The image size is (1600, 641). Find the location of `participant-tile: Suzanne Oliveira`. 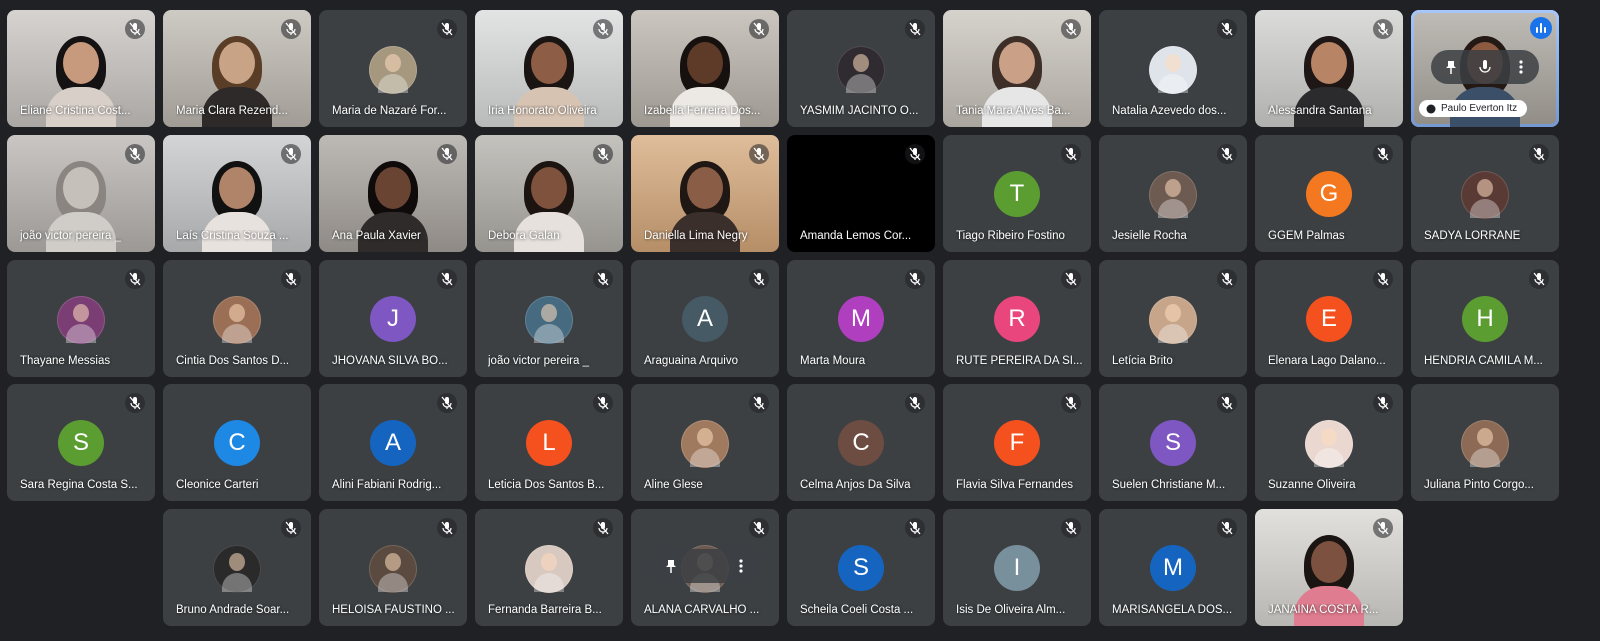

participant-tile: Suzanne Oliveira is located at coordinates (1329, 442).